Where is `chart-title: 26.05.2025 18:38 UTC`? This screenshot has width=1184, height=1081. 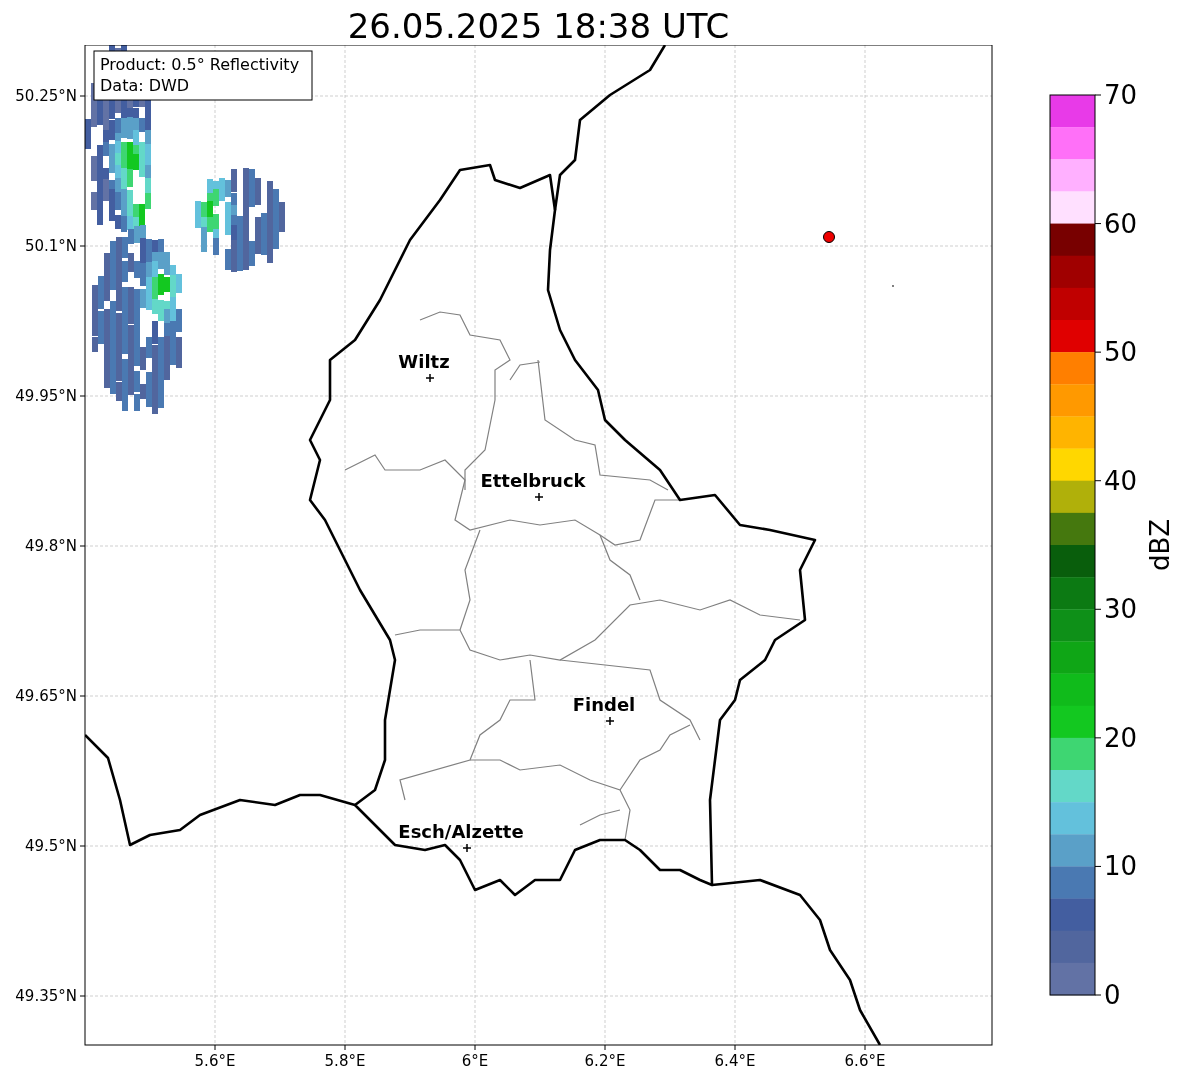
chart-title: 26.05.2025 18:38 UTC is located at coordinates (538, 25).